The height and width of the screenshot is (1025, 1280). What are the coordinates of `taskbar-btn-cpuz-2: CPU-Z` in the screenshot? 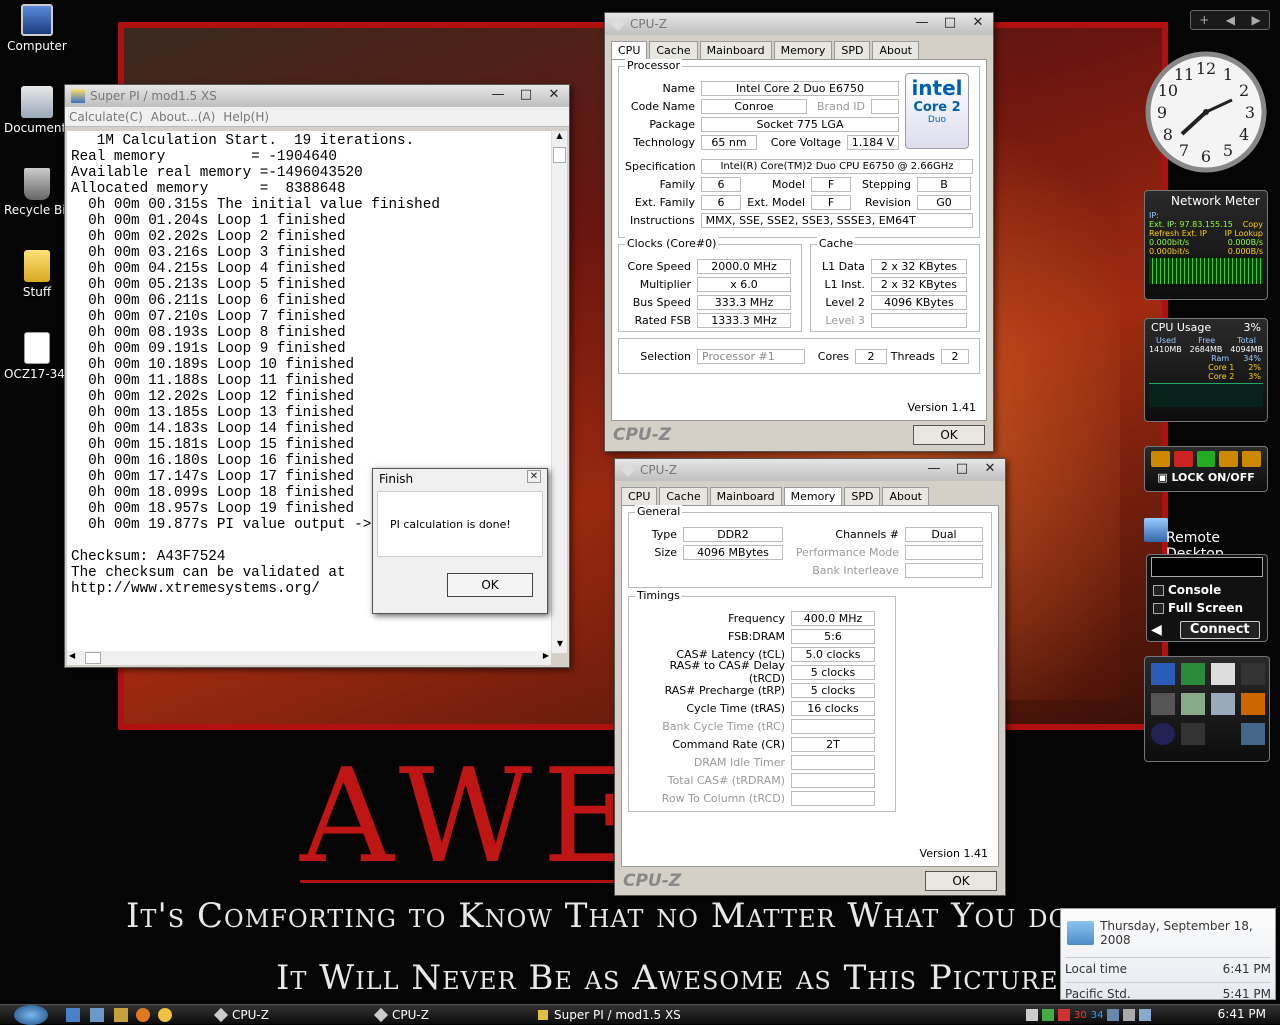 It's located at (447, 1015).